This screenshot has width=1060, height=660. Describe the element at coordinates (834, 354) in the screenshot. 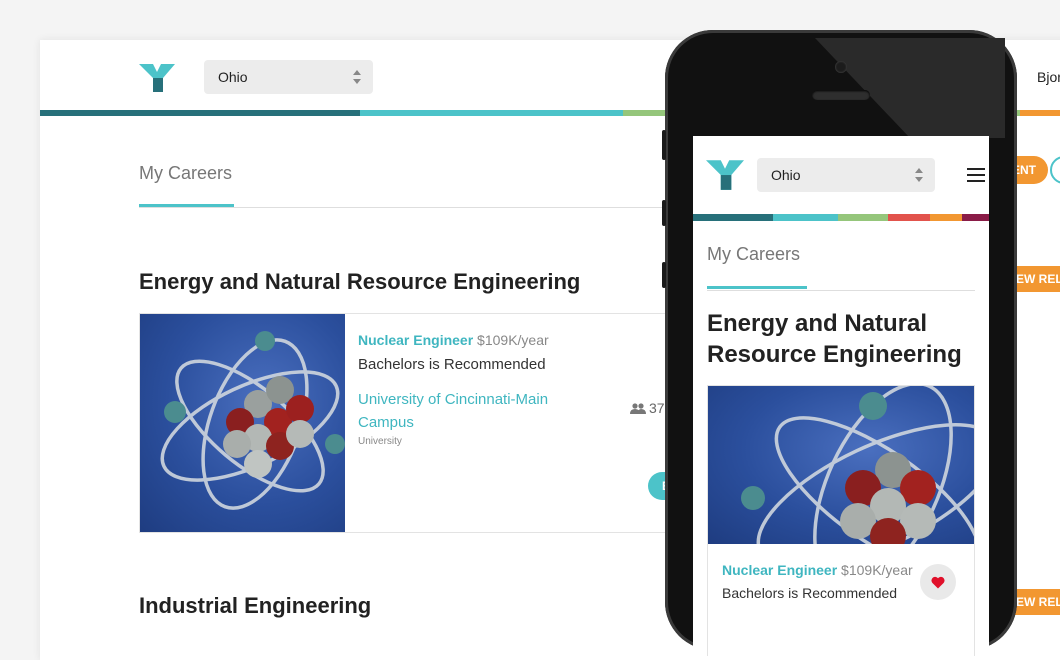

I see `section-title-line2: Resource Engineering` at that location.